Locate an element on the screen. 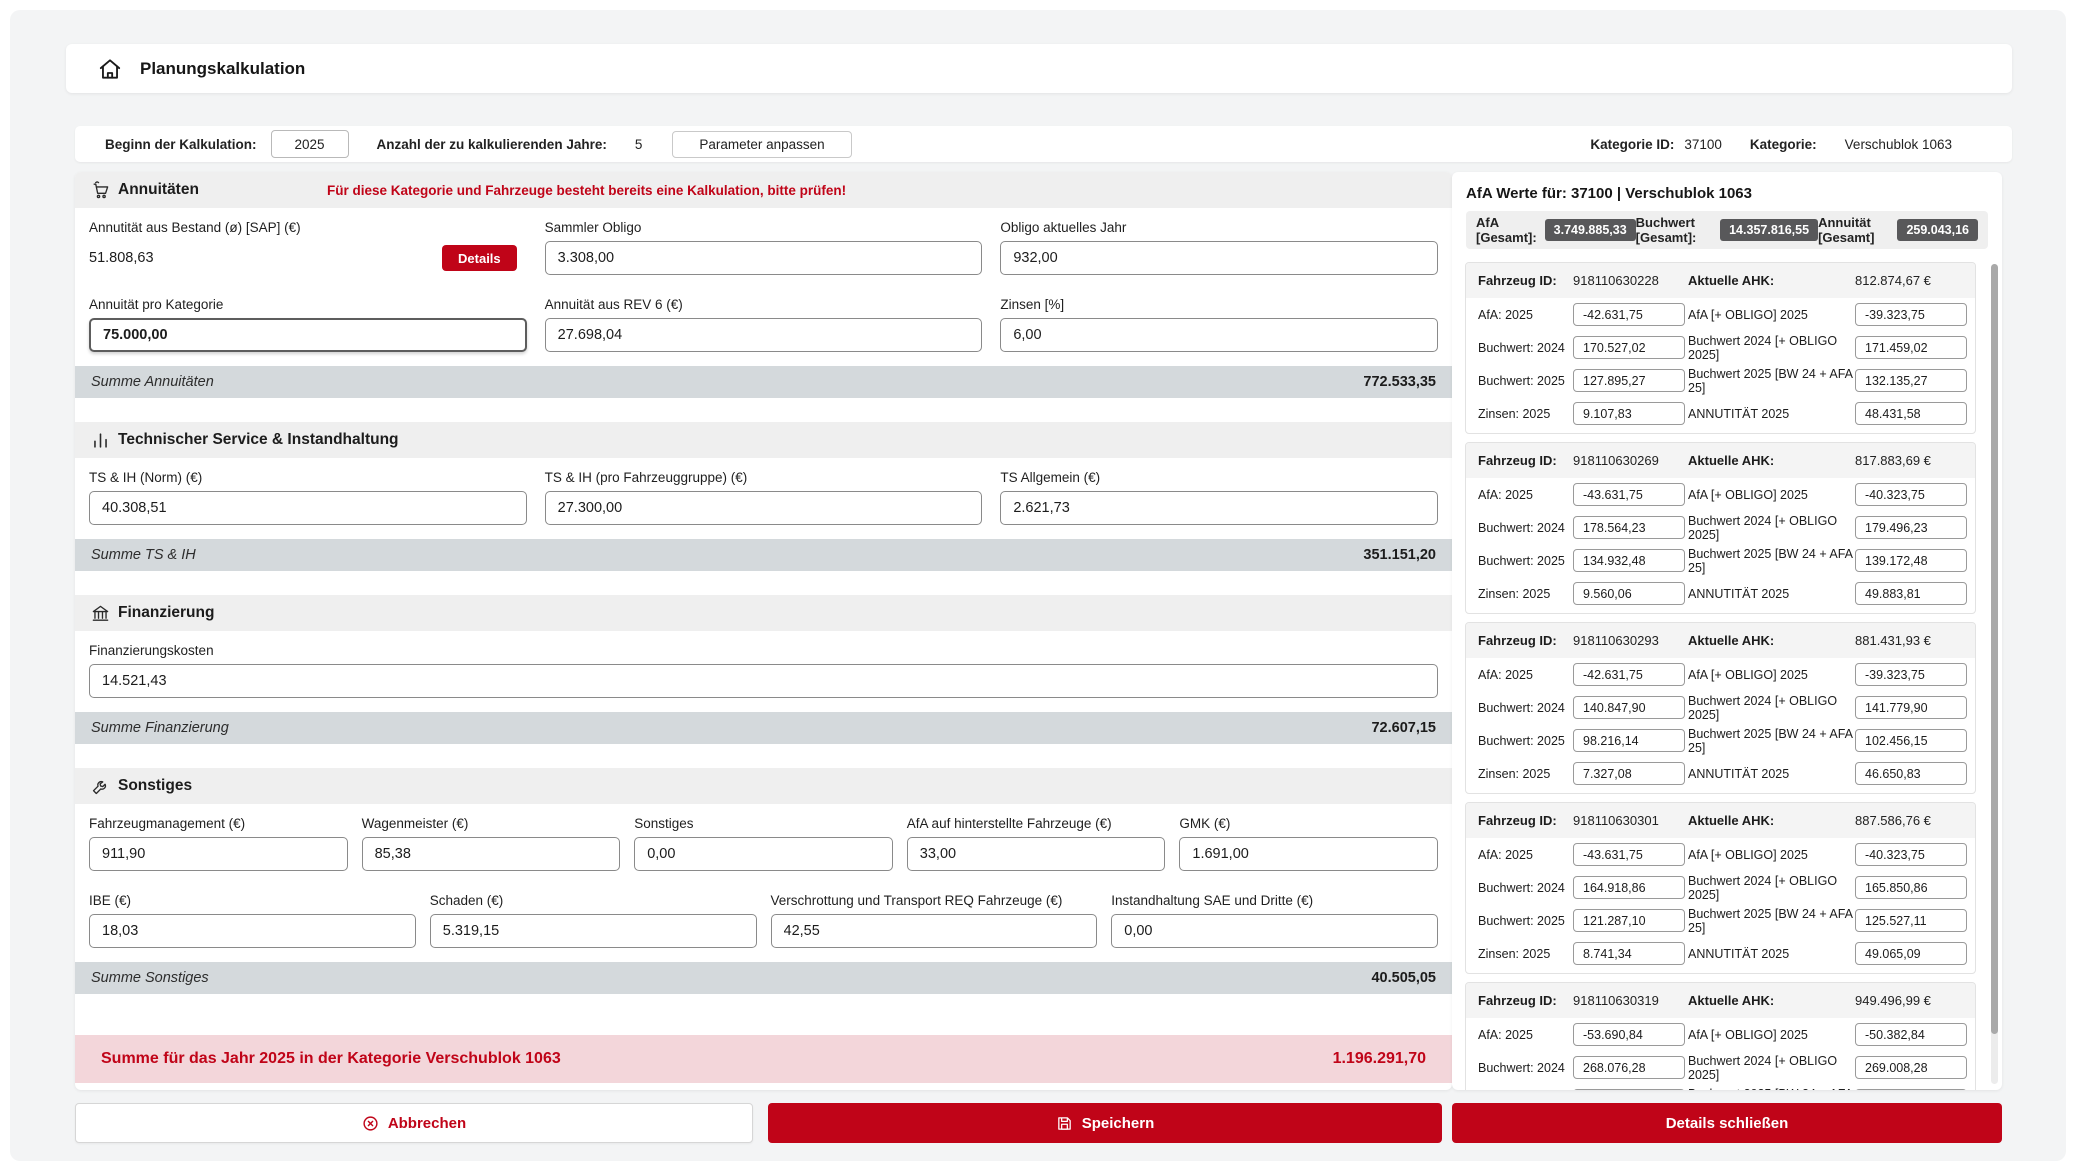 This screenshot has width=2076, height=1171. field-label: Finanzierungskosten is located at coordinates (151, 650).